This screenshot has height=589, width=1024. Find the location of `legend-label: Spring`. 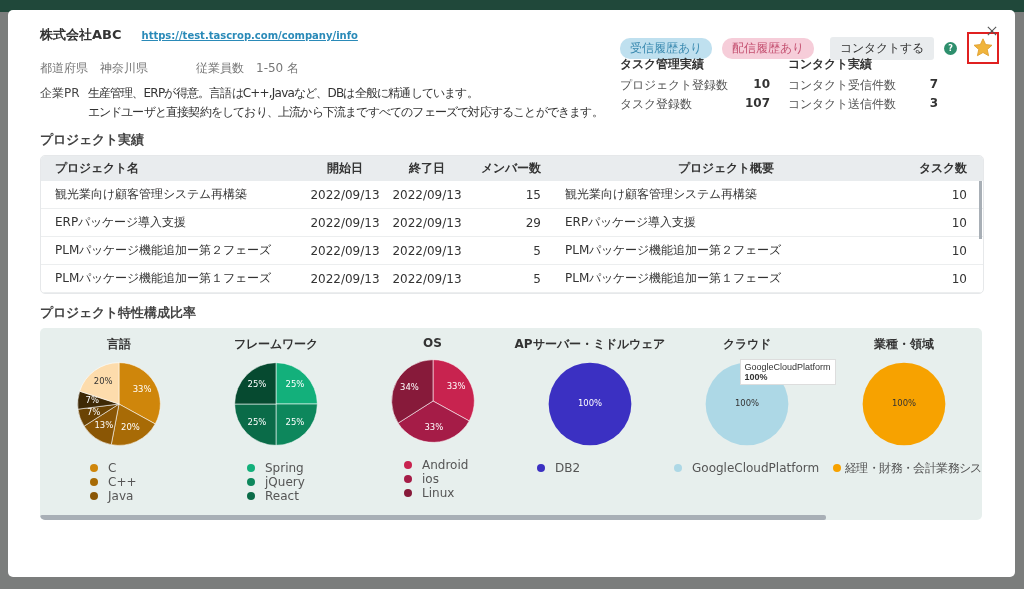

legend-label: Spring is located at coordinates (284, 468).